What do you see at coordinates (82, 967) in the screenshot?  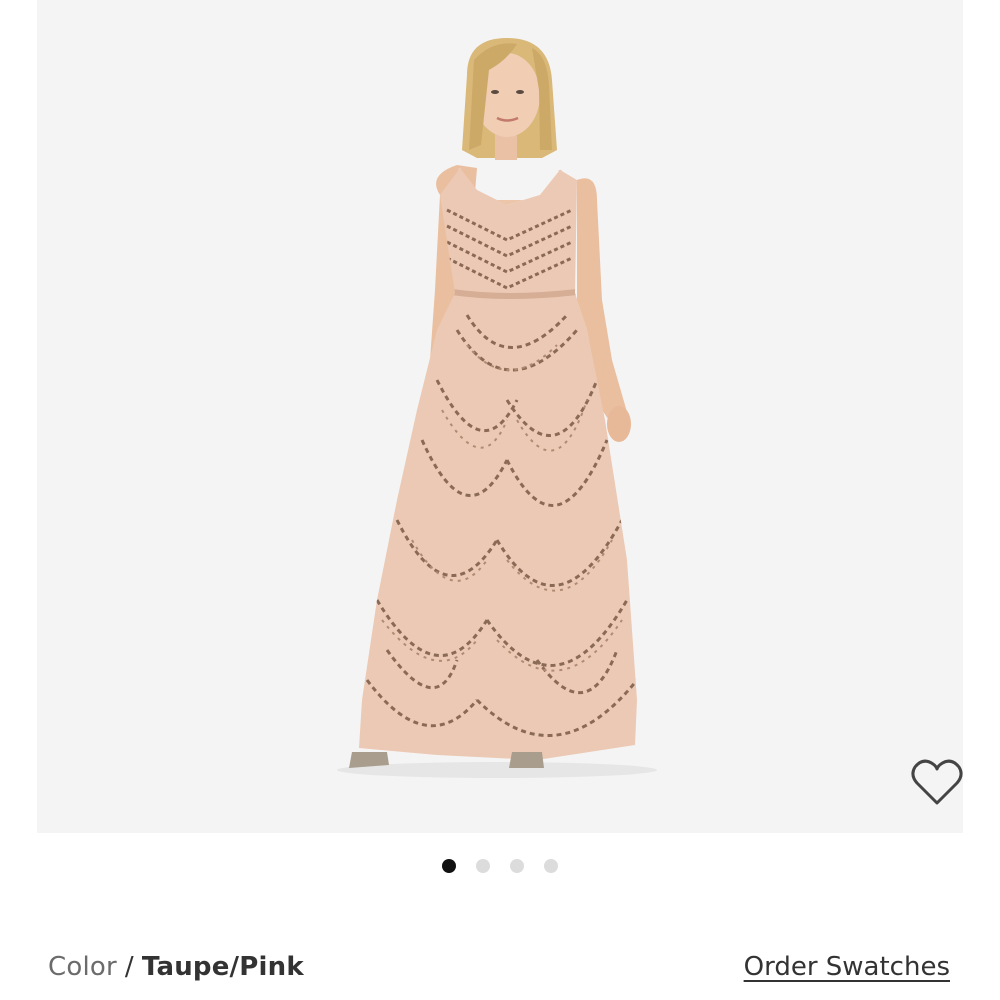 I see `color-label: Color` at bounding box center [82, 967].